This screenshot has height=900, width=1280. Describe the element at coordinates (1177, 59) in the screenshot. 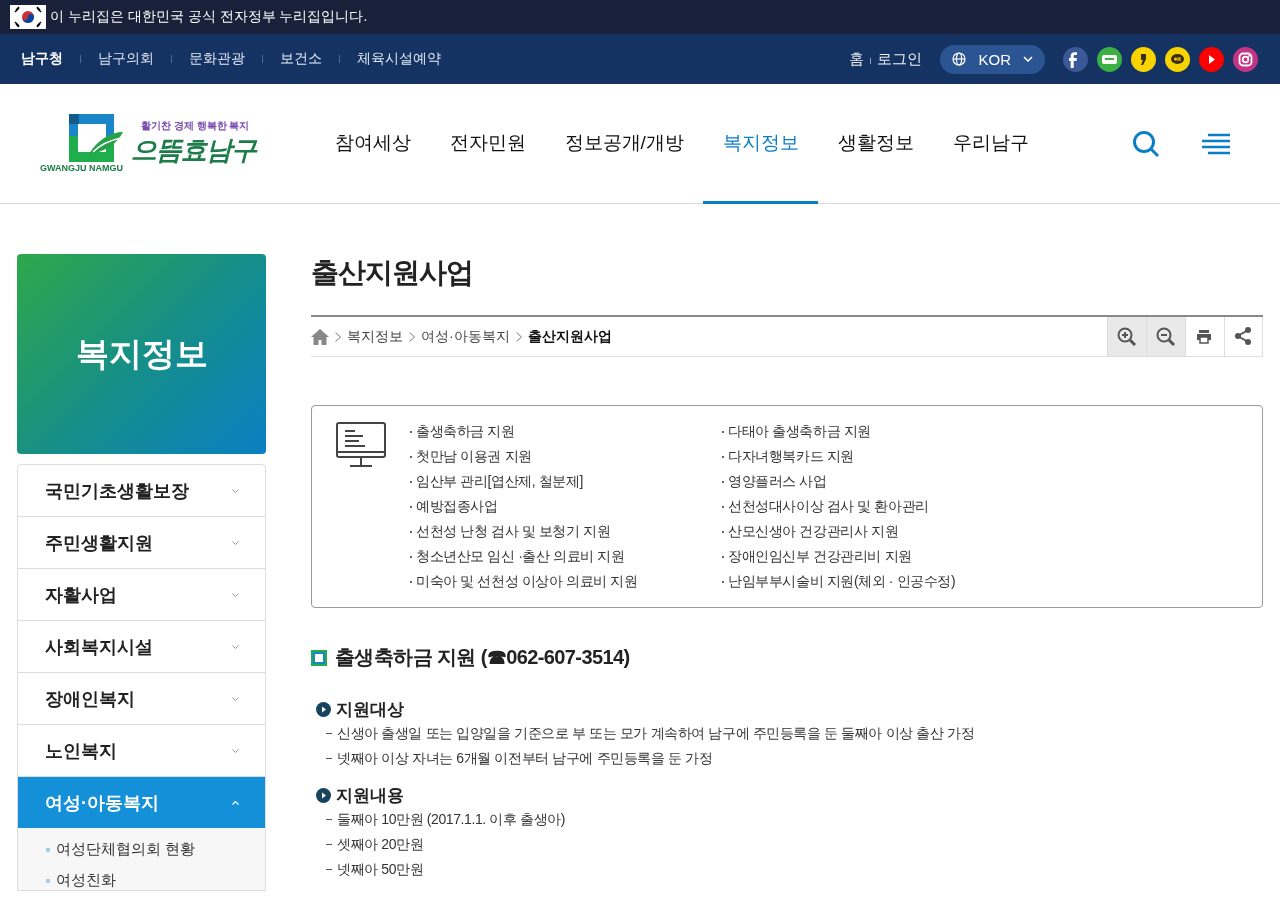

I see `channel-icon` at that location.